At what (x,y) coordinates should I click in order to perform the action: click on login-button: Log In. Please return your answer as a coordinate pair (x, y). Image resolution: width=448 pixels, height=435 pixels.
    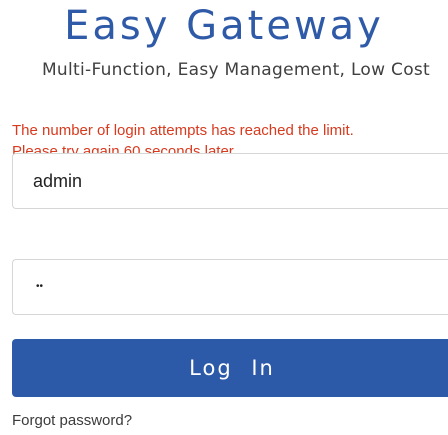
    Looking at the image, I should click on (230, 368).